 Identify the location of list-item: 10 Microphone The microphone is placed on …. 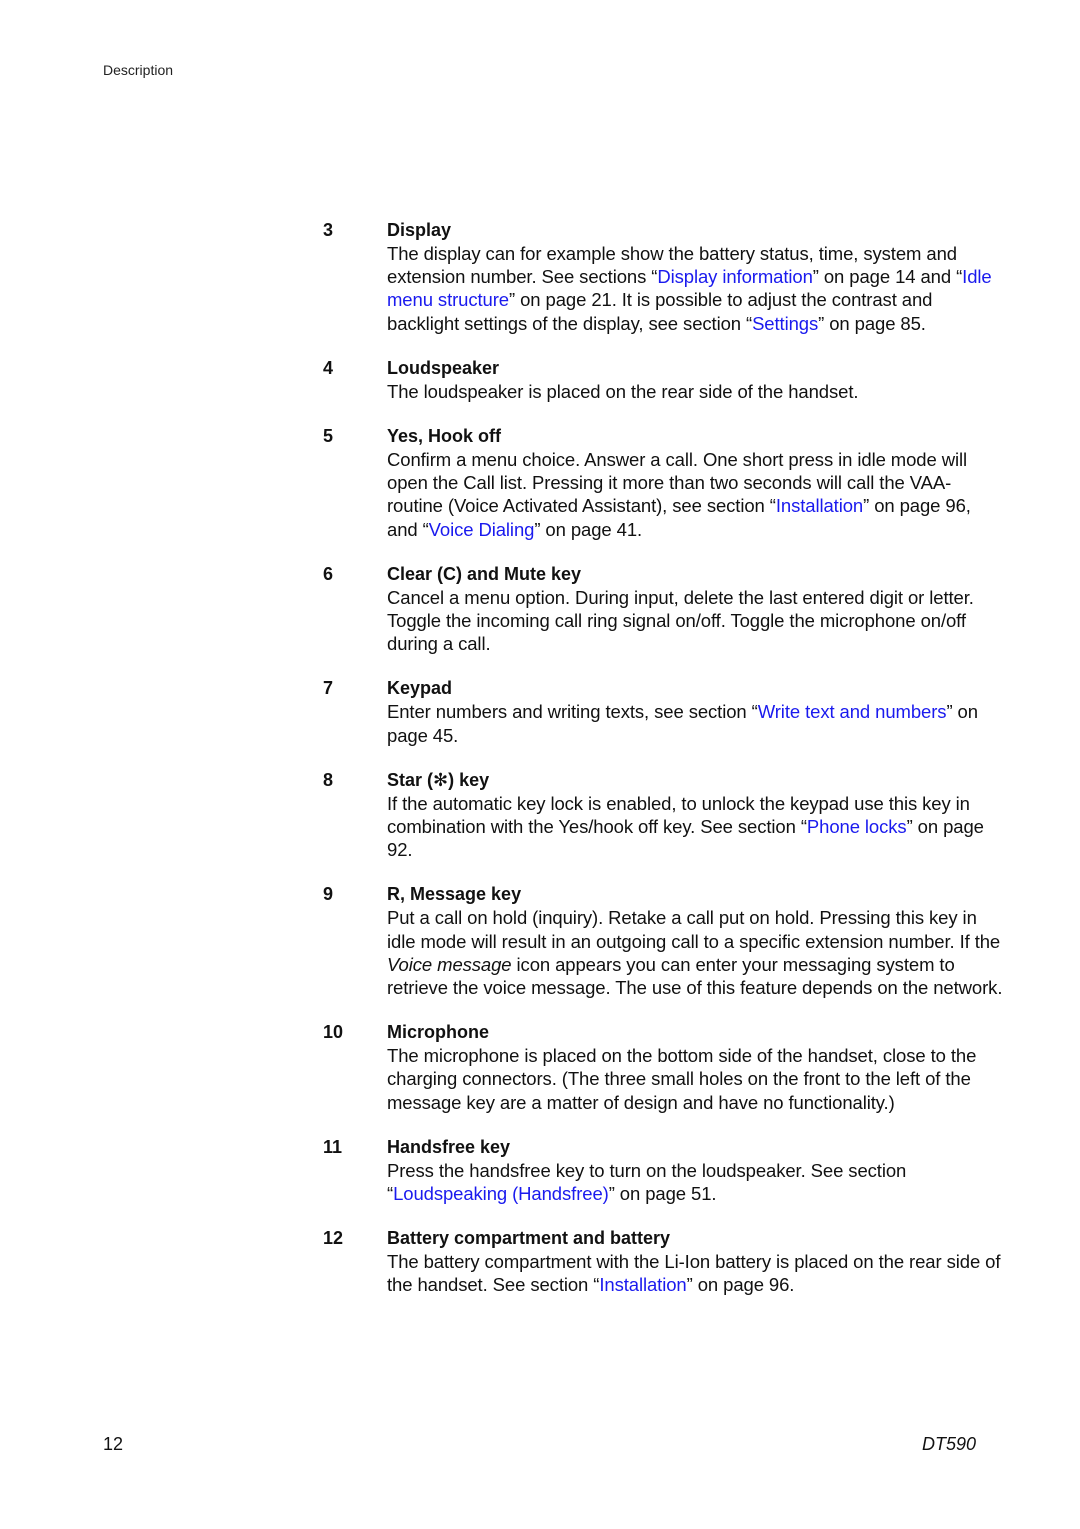
(663, 1067).